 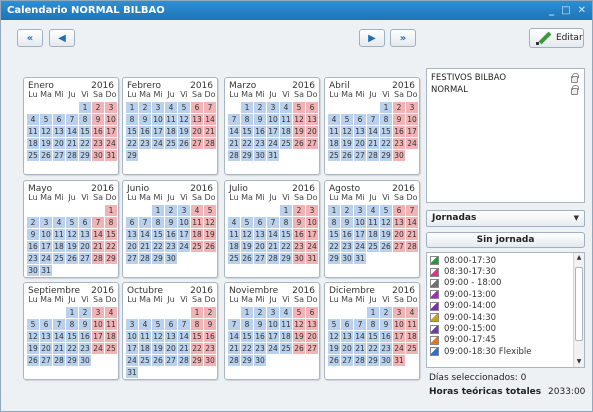 I want to click on jornada-item: 09:00-13:00, so click(x=505, y=294).